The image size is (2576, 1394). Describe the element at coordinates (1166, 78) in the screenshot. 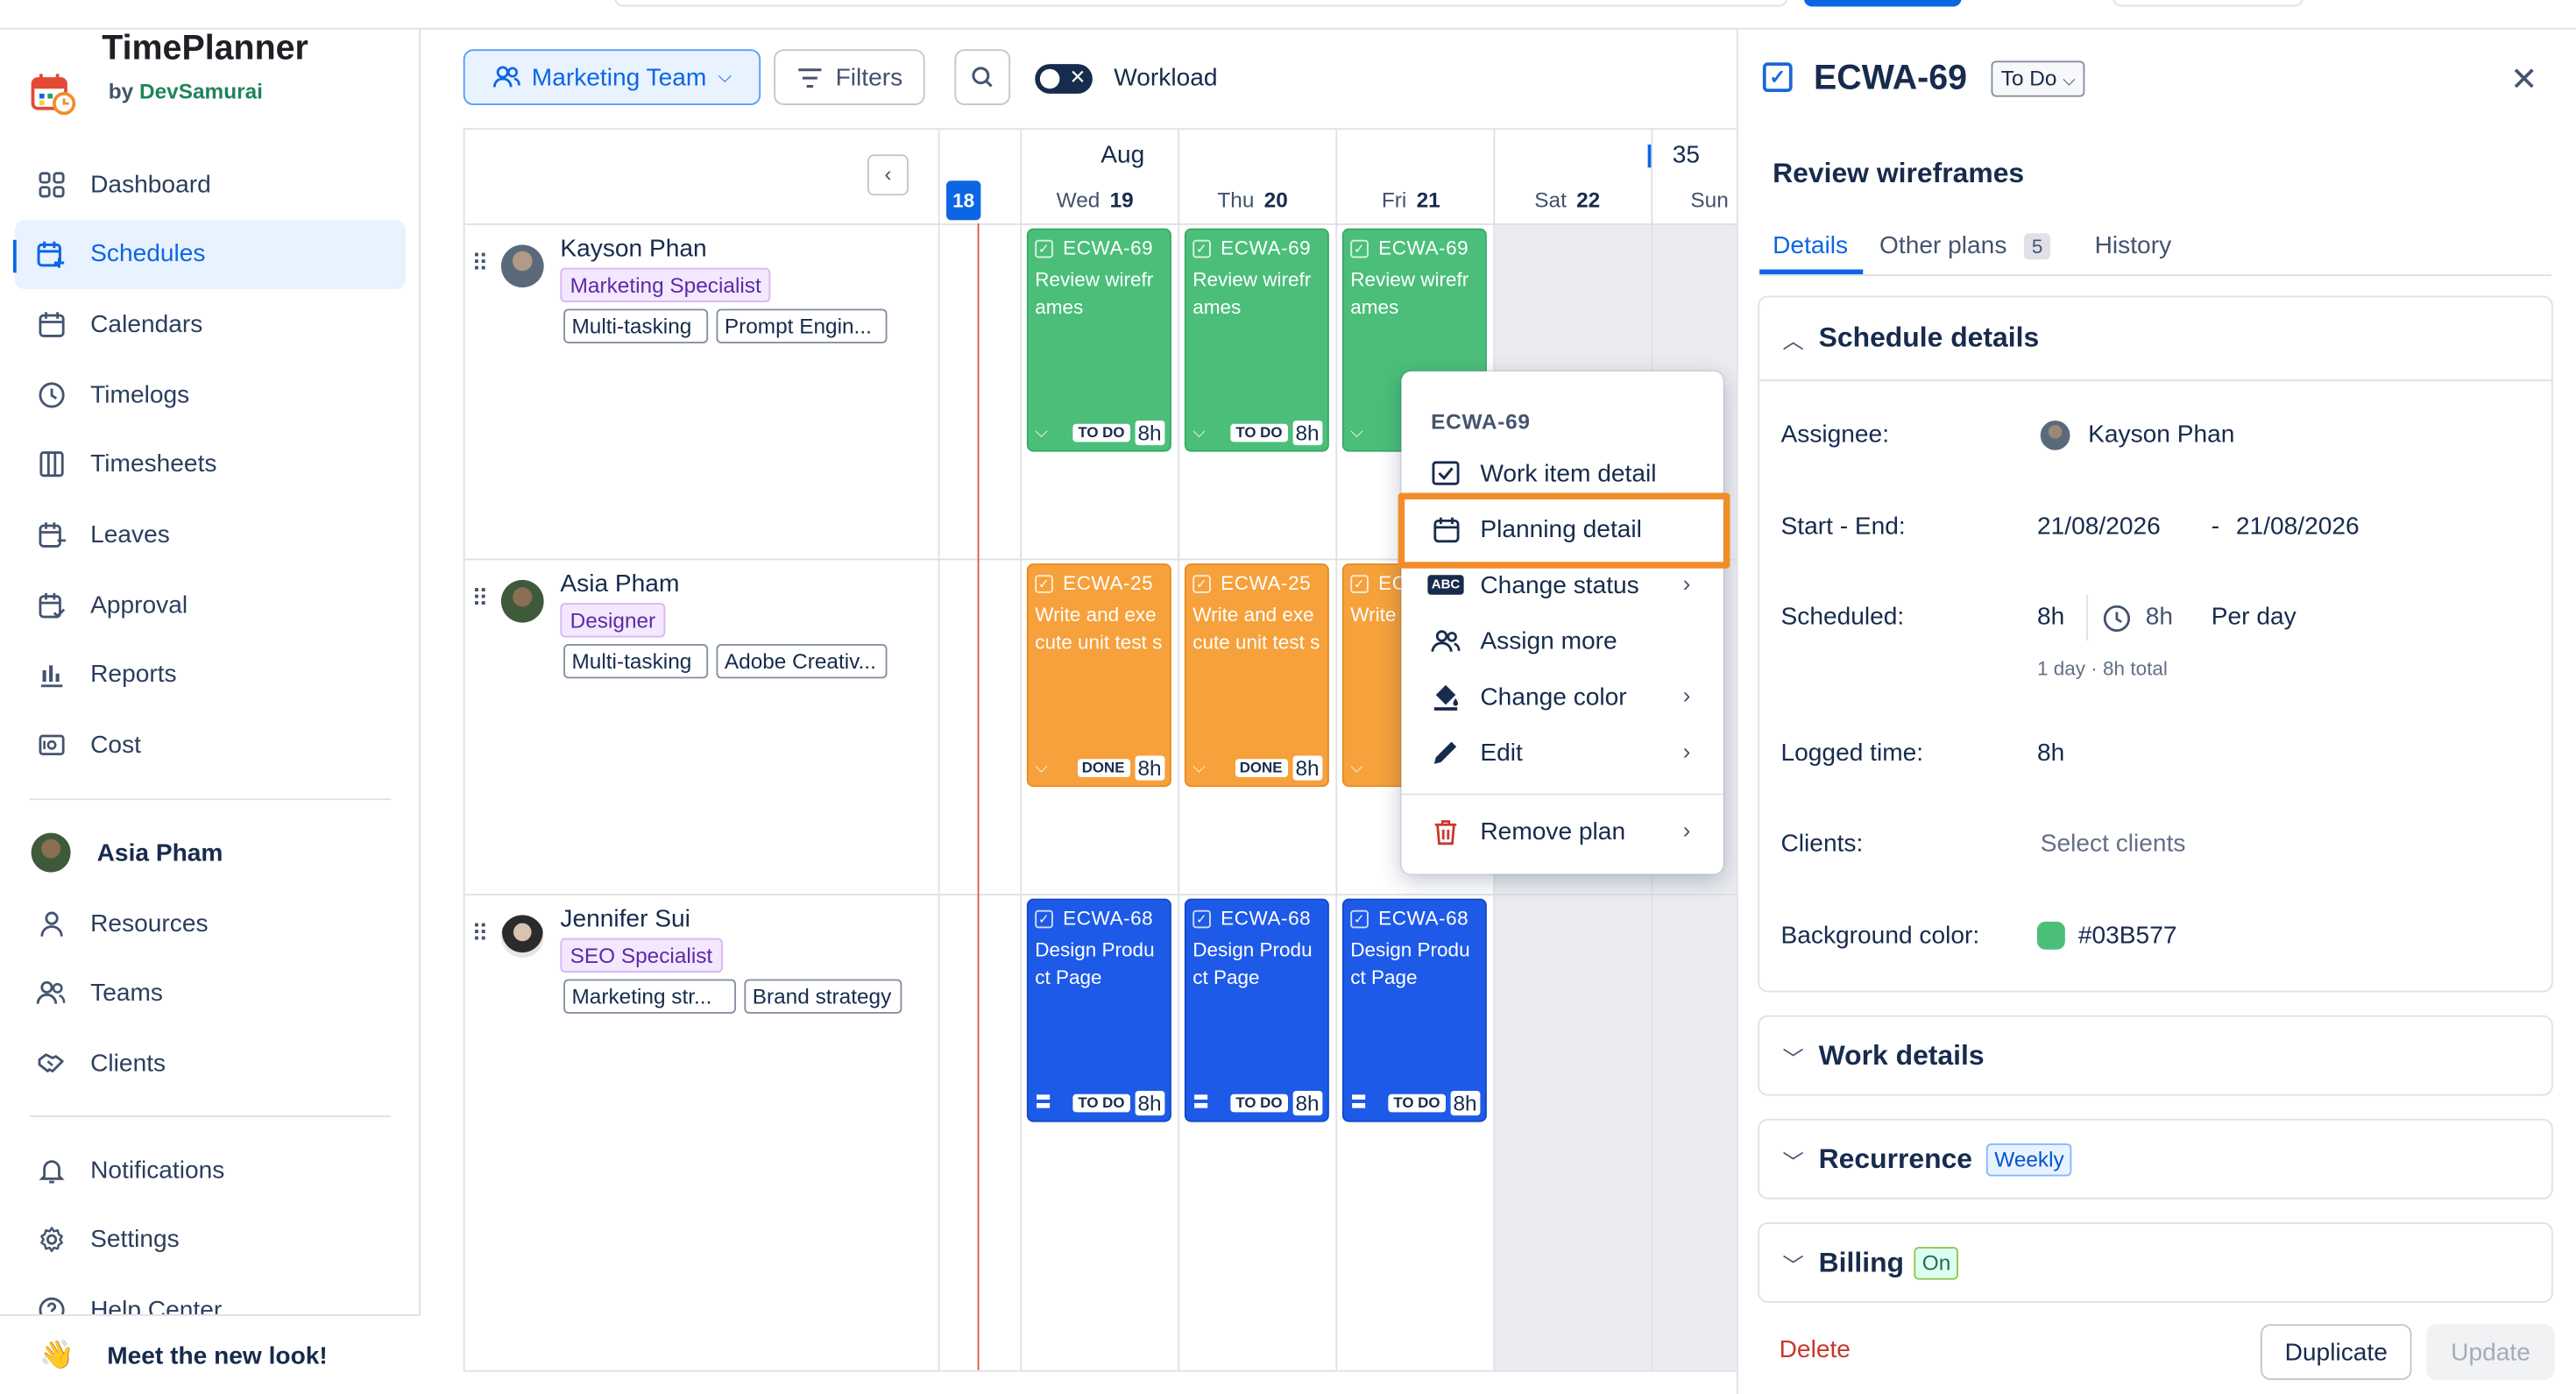

I see `workload-label: Workload` at that location.